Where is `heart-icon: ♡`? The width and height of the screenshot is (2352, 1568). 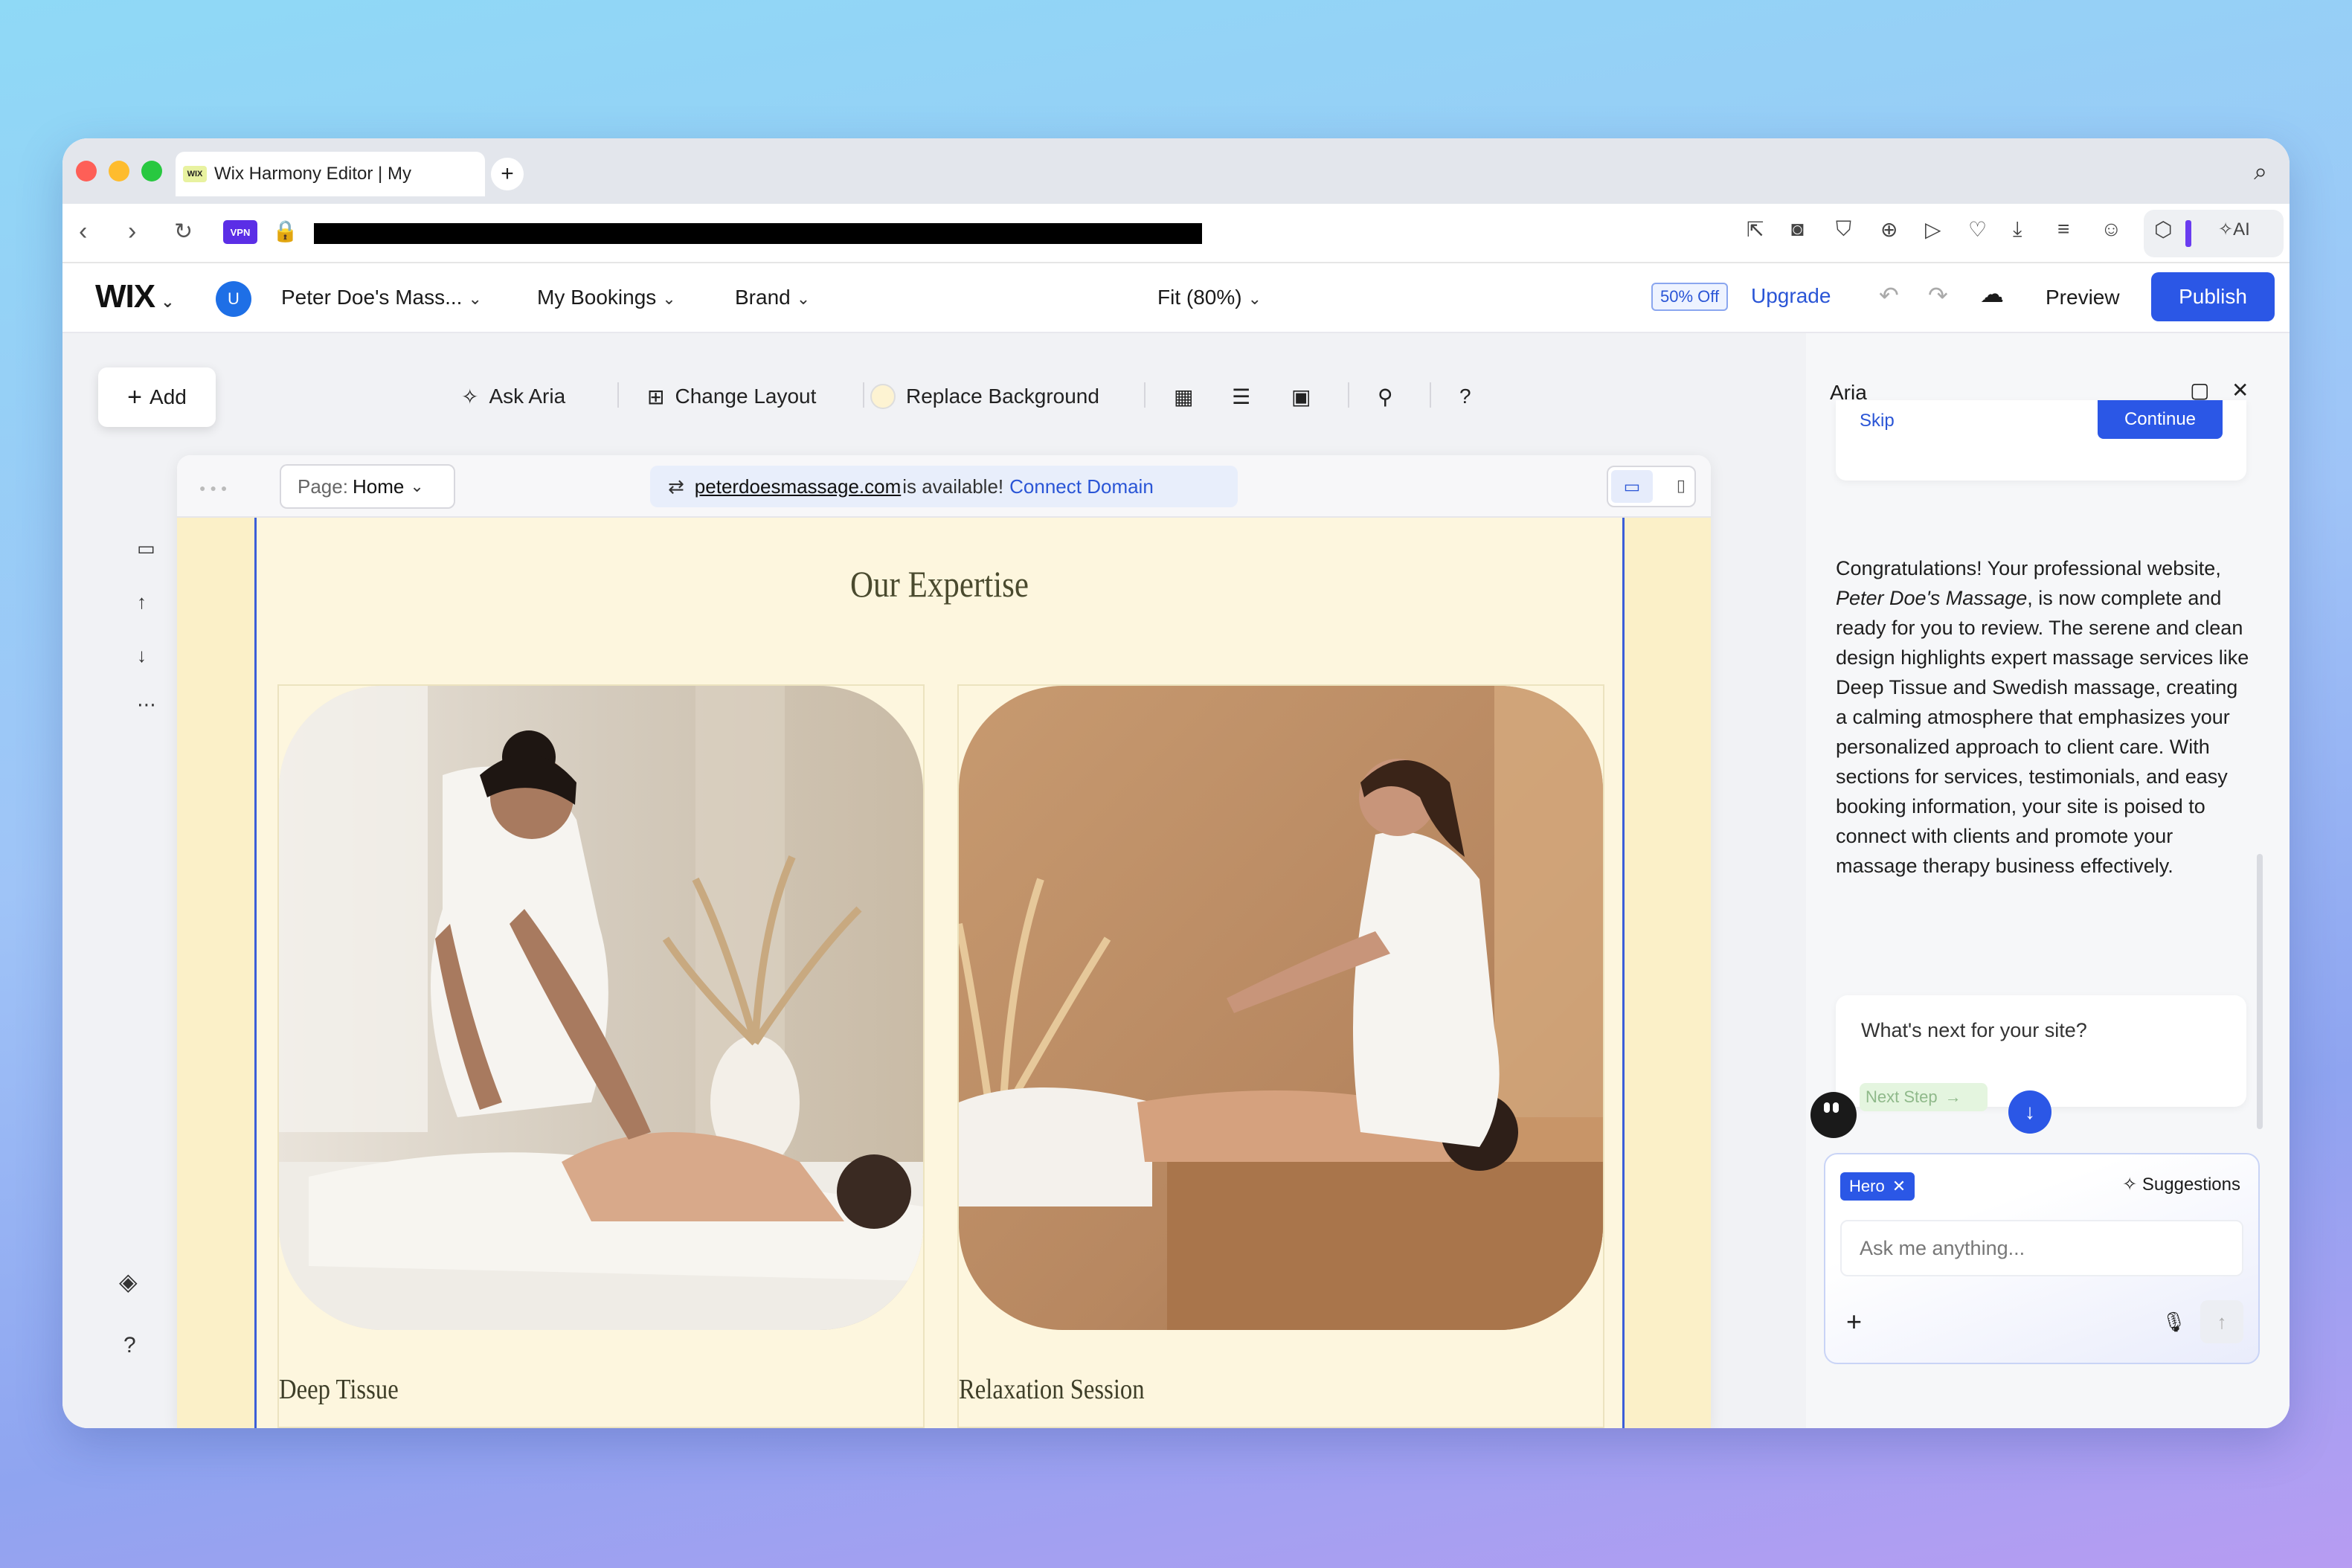 heart-icon: ♡ is located at coordinates (1977, 229).